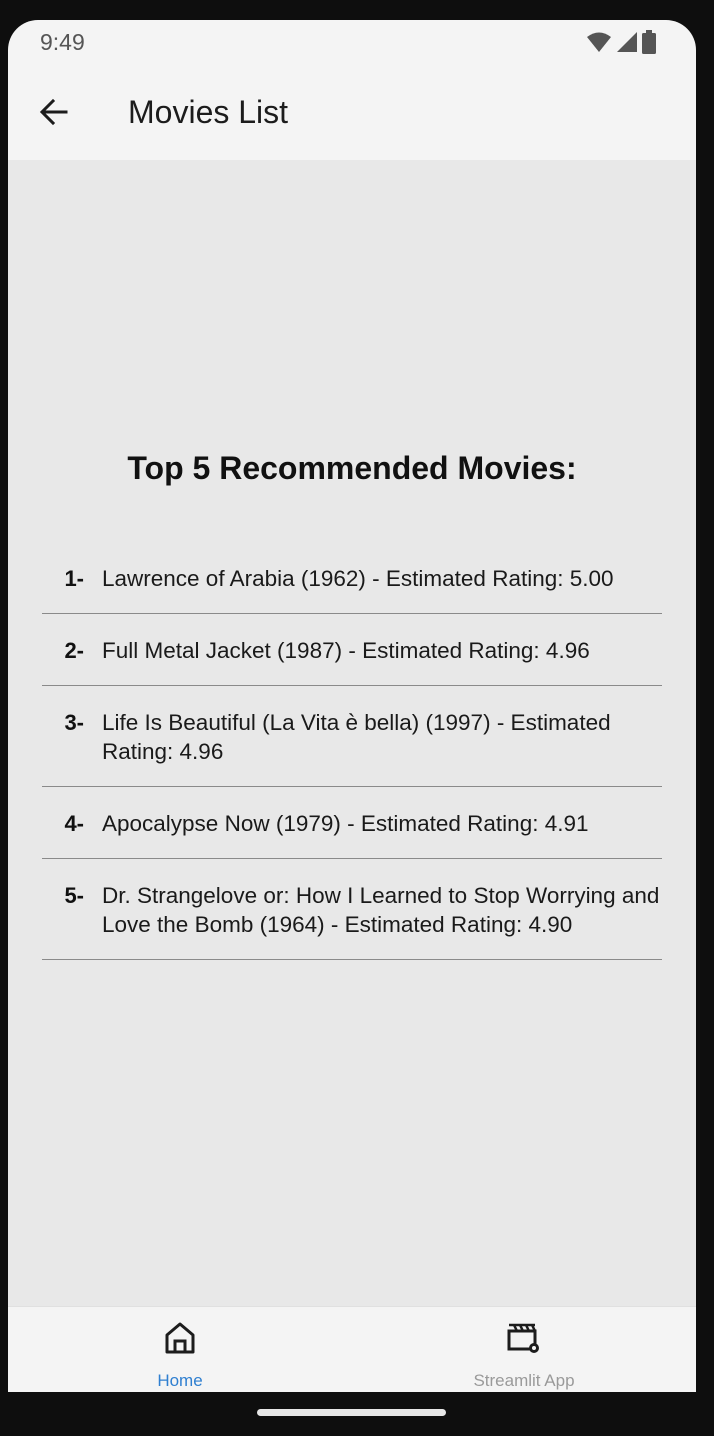  I want to click on status-icons, so click(621, 42).